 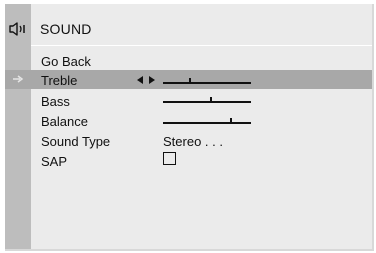 What do you see at coordinates (66, 29) in the screenshot?
I see `menu-title: SOUND` at bounding box center [66, 29].